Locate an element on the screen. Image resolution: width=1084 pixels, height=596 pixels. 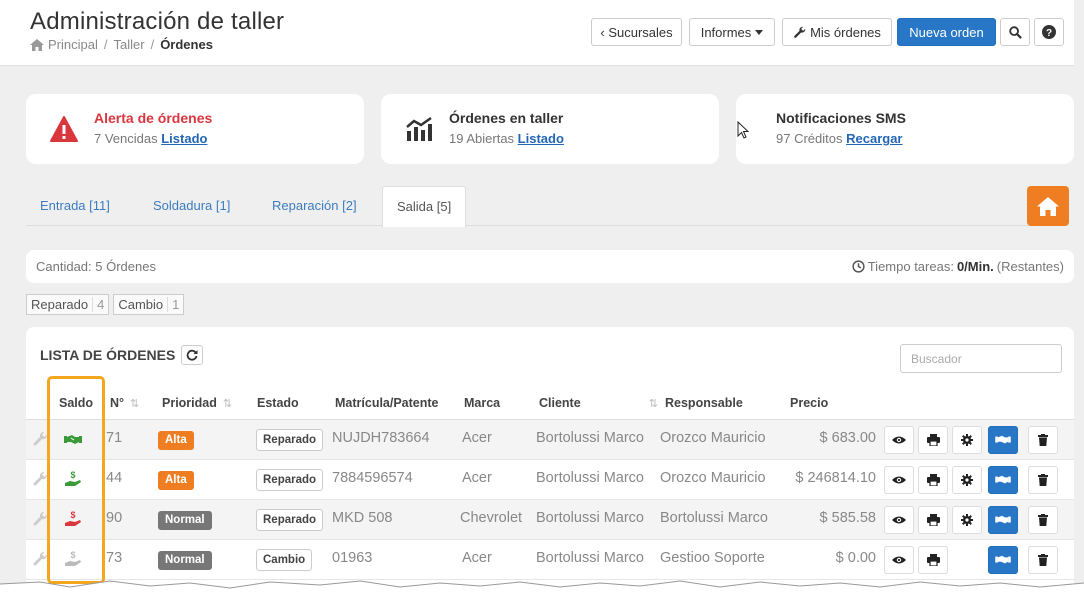
sort-icon: ⇅ is located at coordinates (227, 403).